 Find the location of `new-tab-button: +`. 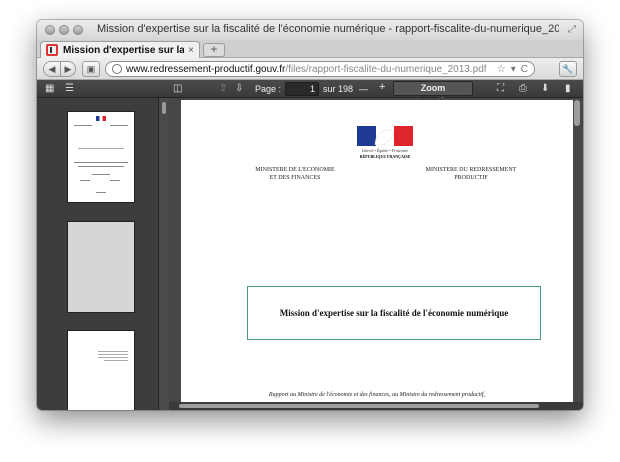

new-tab-button: + is located at coordinates (214, 50).